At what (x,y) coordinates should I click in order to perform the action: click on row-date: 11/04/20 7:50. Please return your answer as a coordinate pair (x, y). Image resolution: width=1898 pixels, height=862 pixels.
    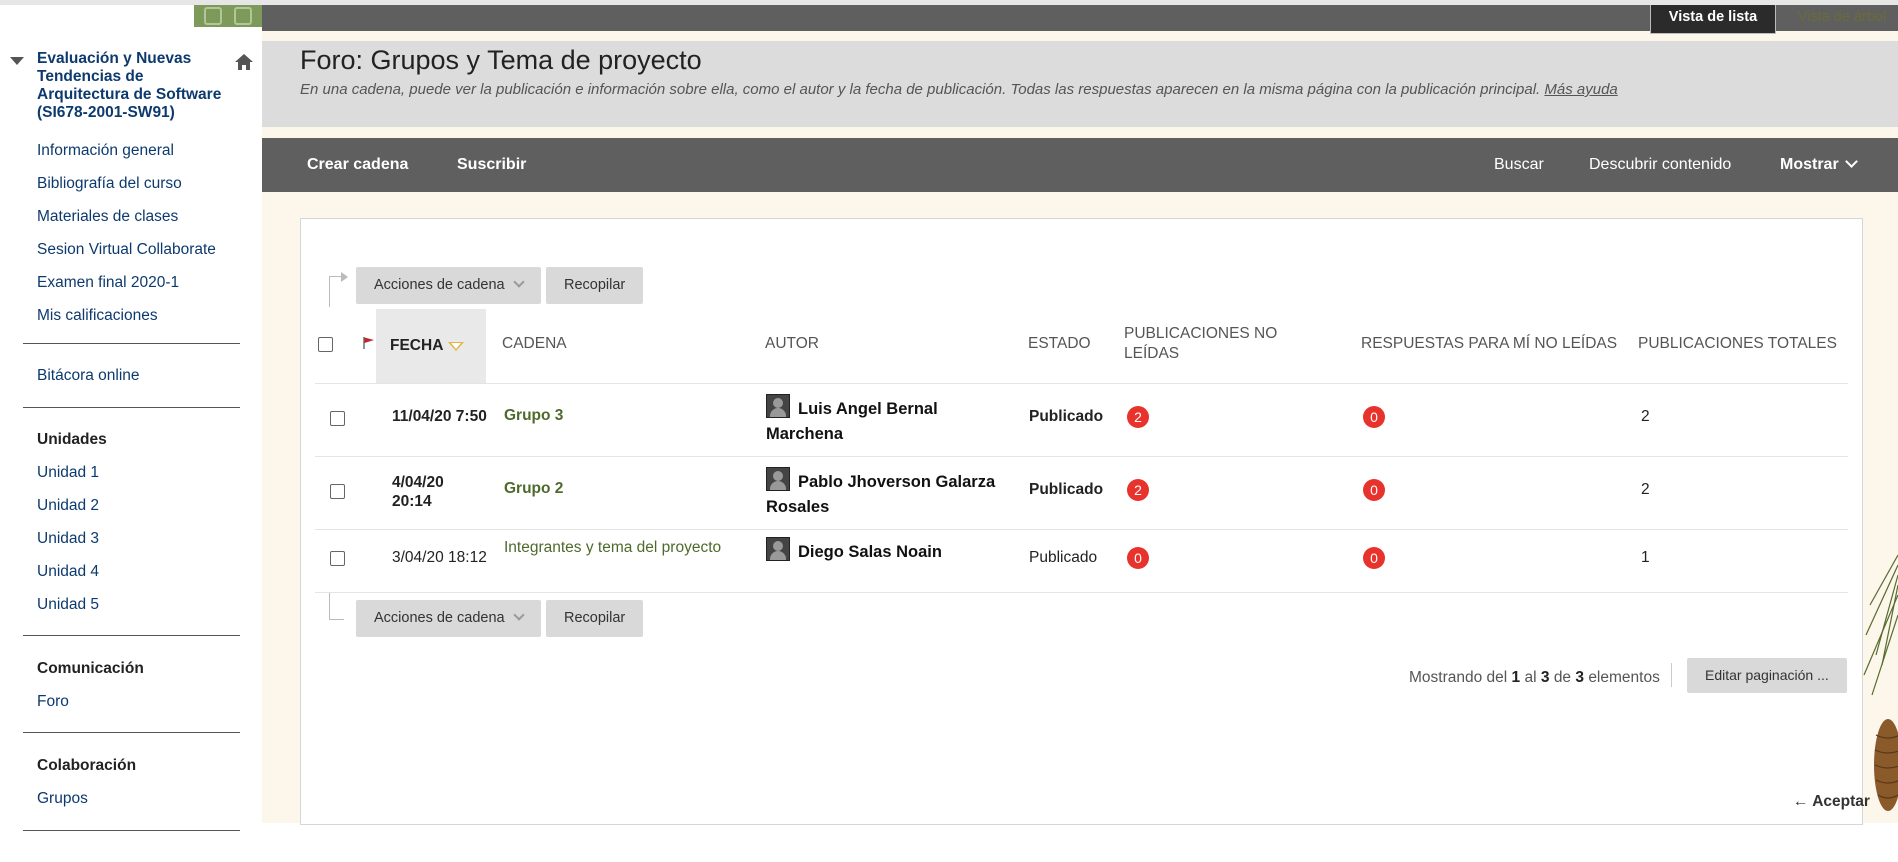
    Looking at the image, I should click on (439, 416).